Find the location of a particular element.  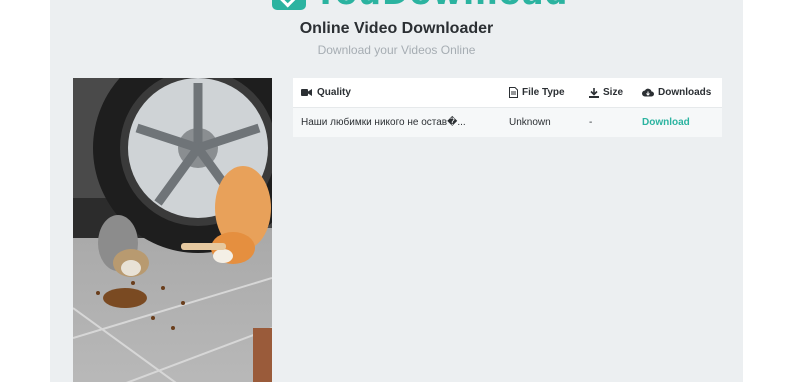

header-quality-label: Quality is located at coordinates (334, 92).